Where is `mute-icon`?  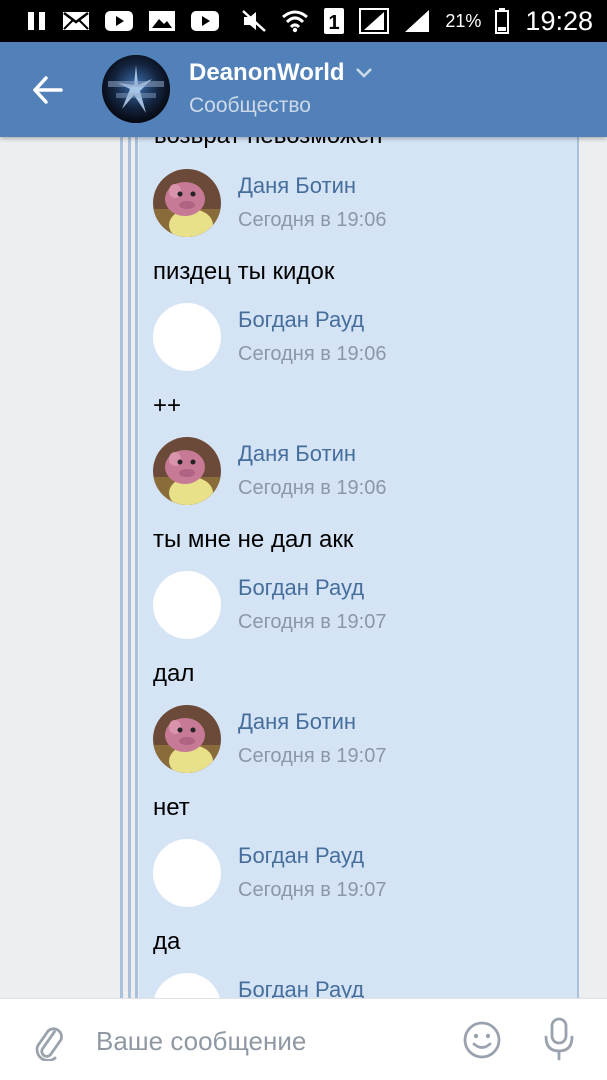
mute-icon is located at coordinates (254, 21).